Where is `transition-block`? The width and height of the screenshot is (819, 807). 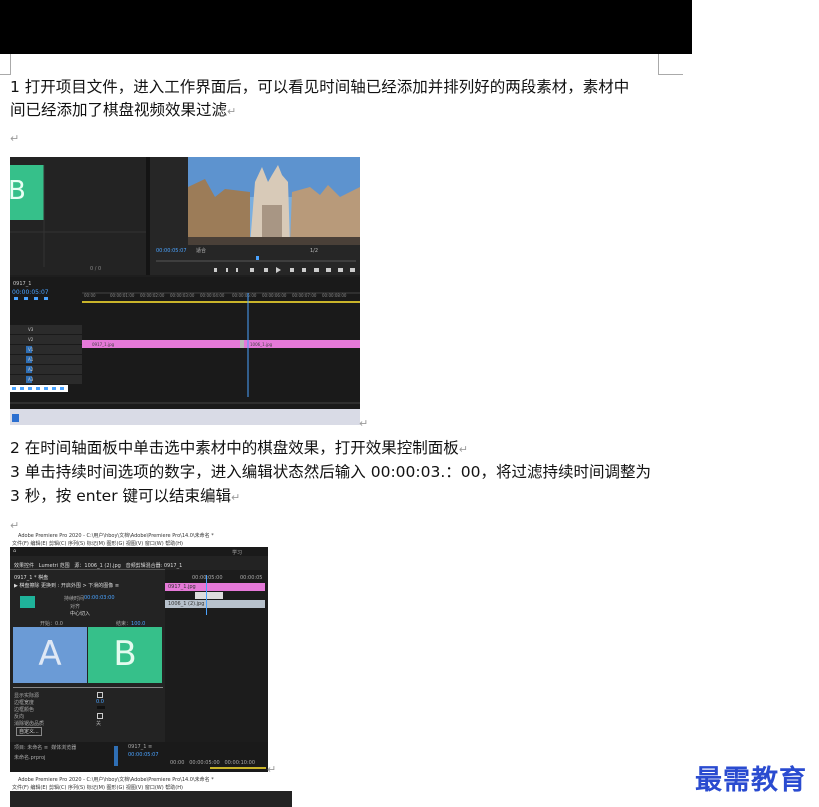 transition-block is located at coordinates (209, 595).